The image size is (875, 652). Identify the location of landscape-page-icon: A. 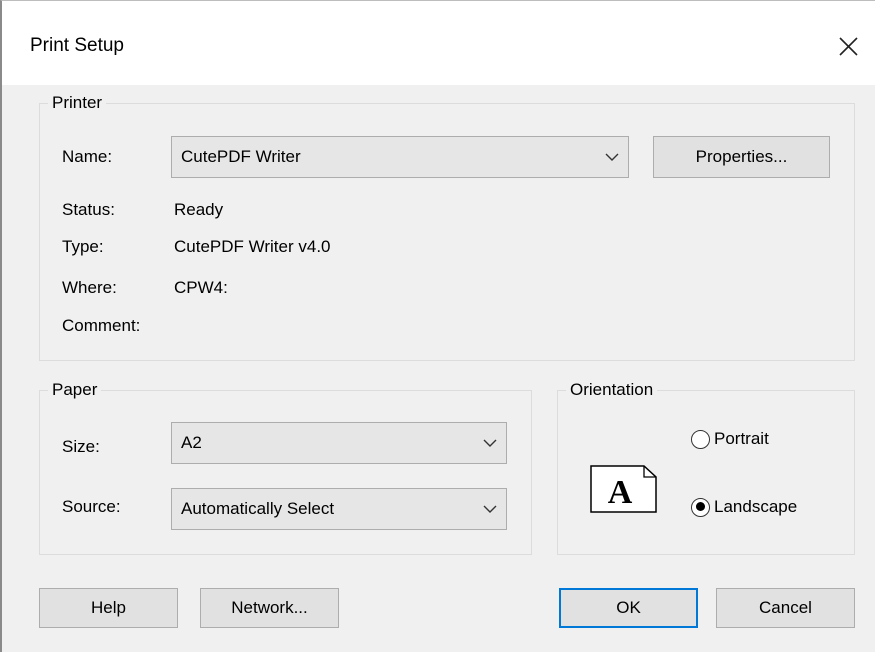
(623, 489).